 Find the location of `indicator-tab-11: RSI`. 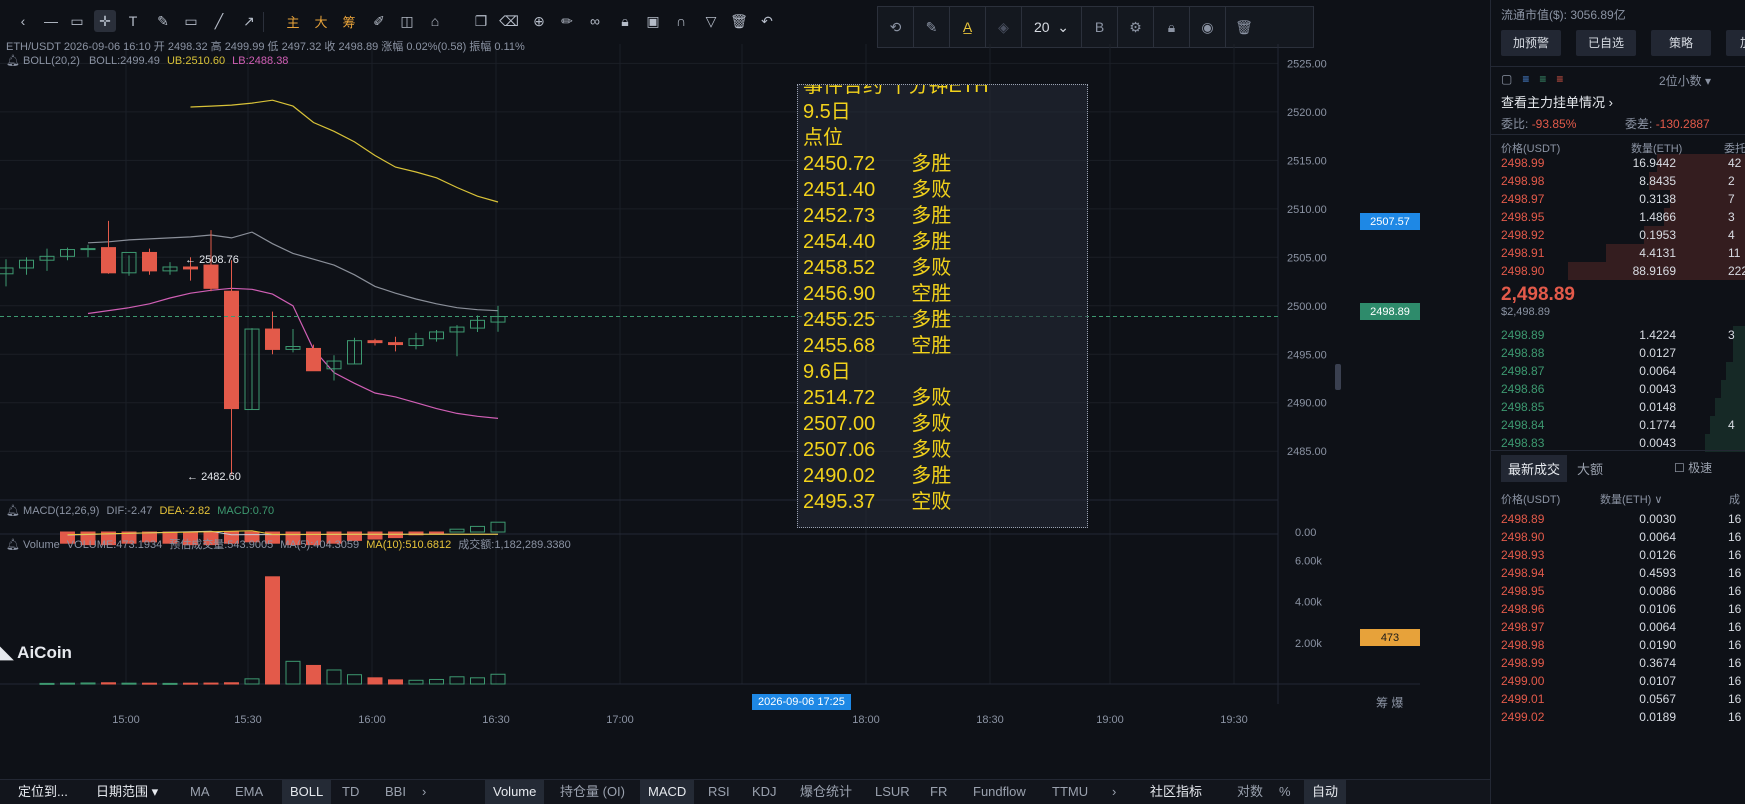

indicator-tab-11: RSI is located at coordinates (719, 792).